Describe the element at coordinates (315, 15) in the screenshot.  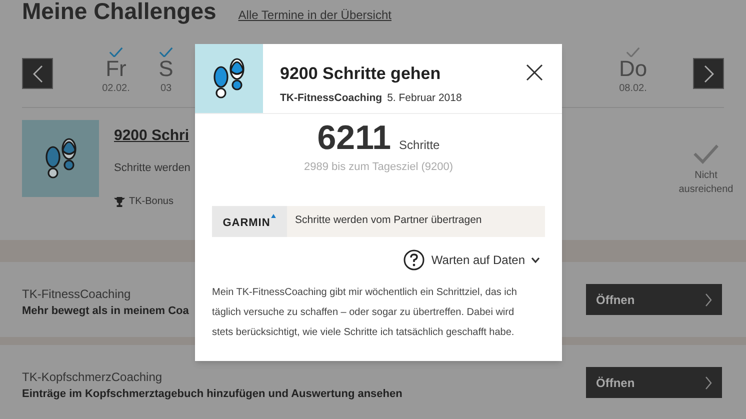
I see `overview-link: Alle Termine in der Übersicht` at that location.